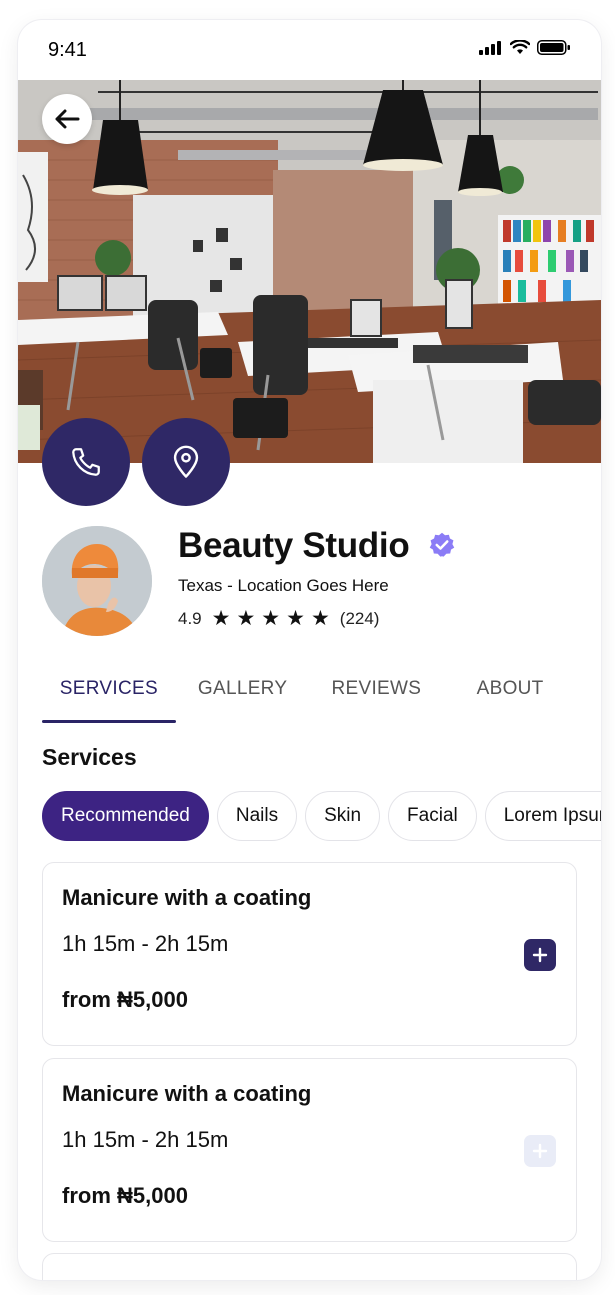  I want to click on rating-value: 4.9, so click(190, 618).